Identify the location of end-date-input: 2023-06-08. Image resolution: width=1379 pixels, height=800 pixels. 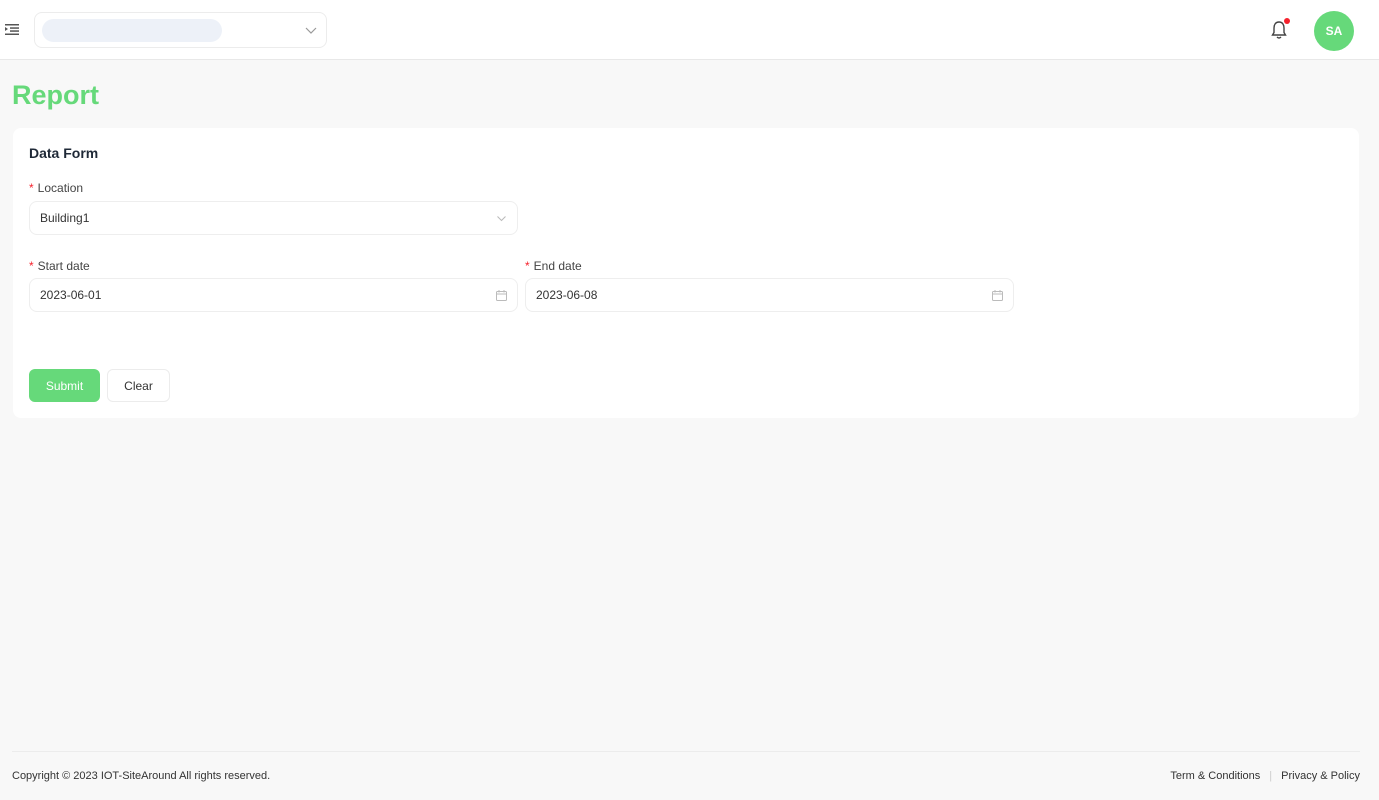
(769, 295).